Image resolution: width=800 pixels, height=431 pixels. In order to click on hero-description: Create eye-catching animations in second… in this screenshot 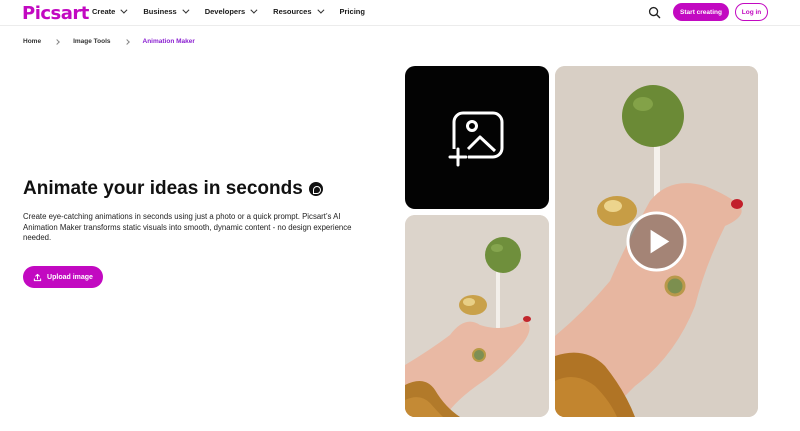, I will do `click(187, 227)`.